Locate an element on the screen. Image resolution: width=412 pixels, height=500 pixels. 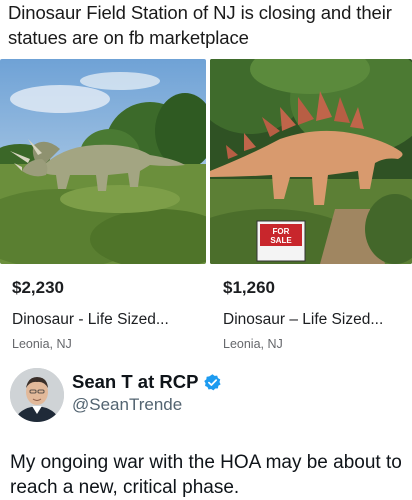
sign-text-line1: FOR is located at coordinates (281, 231).